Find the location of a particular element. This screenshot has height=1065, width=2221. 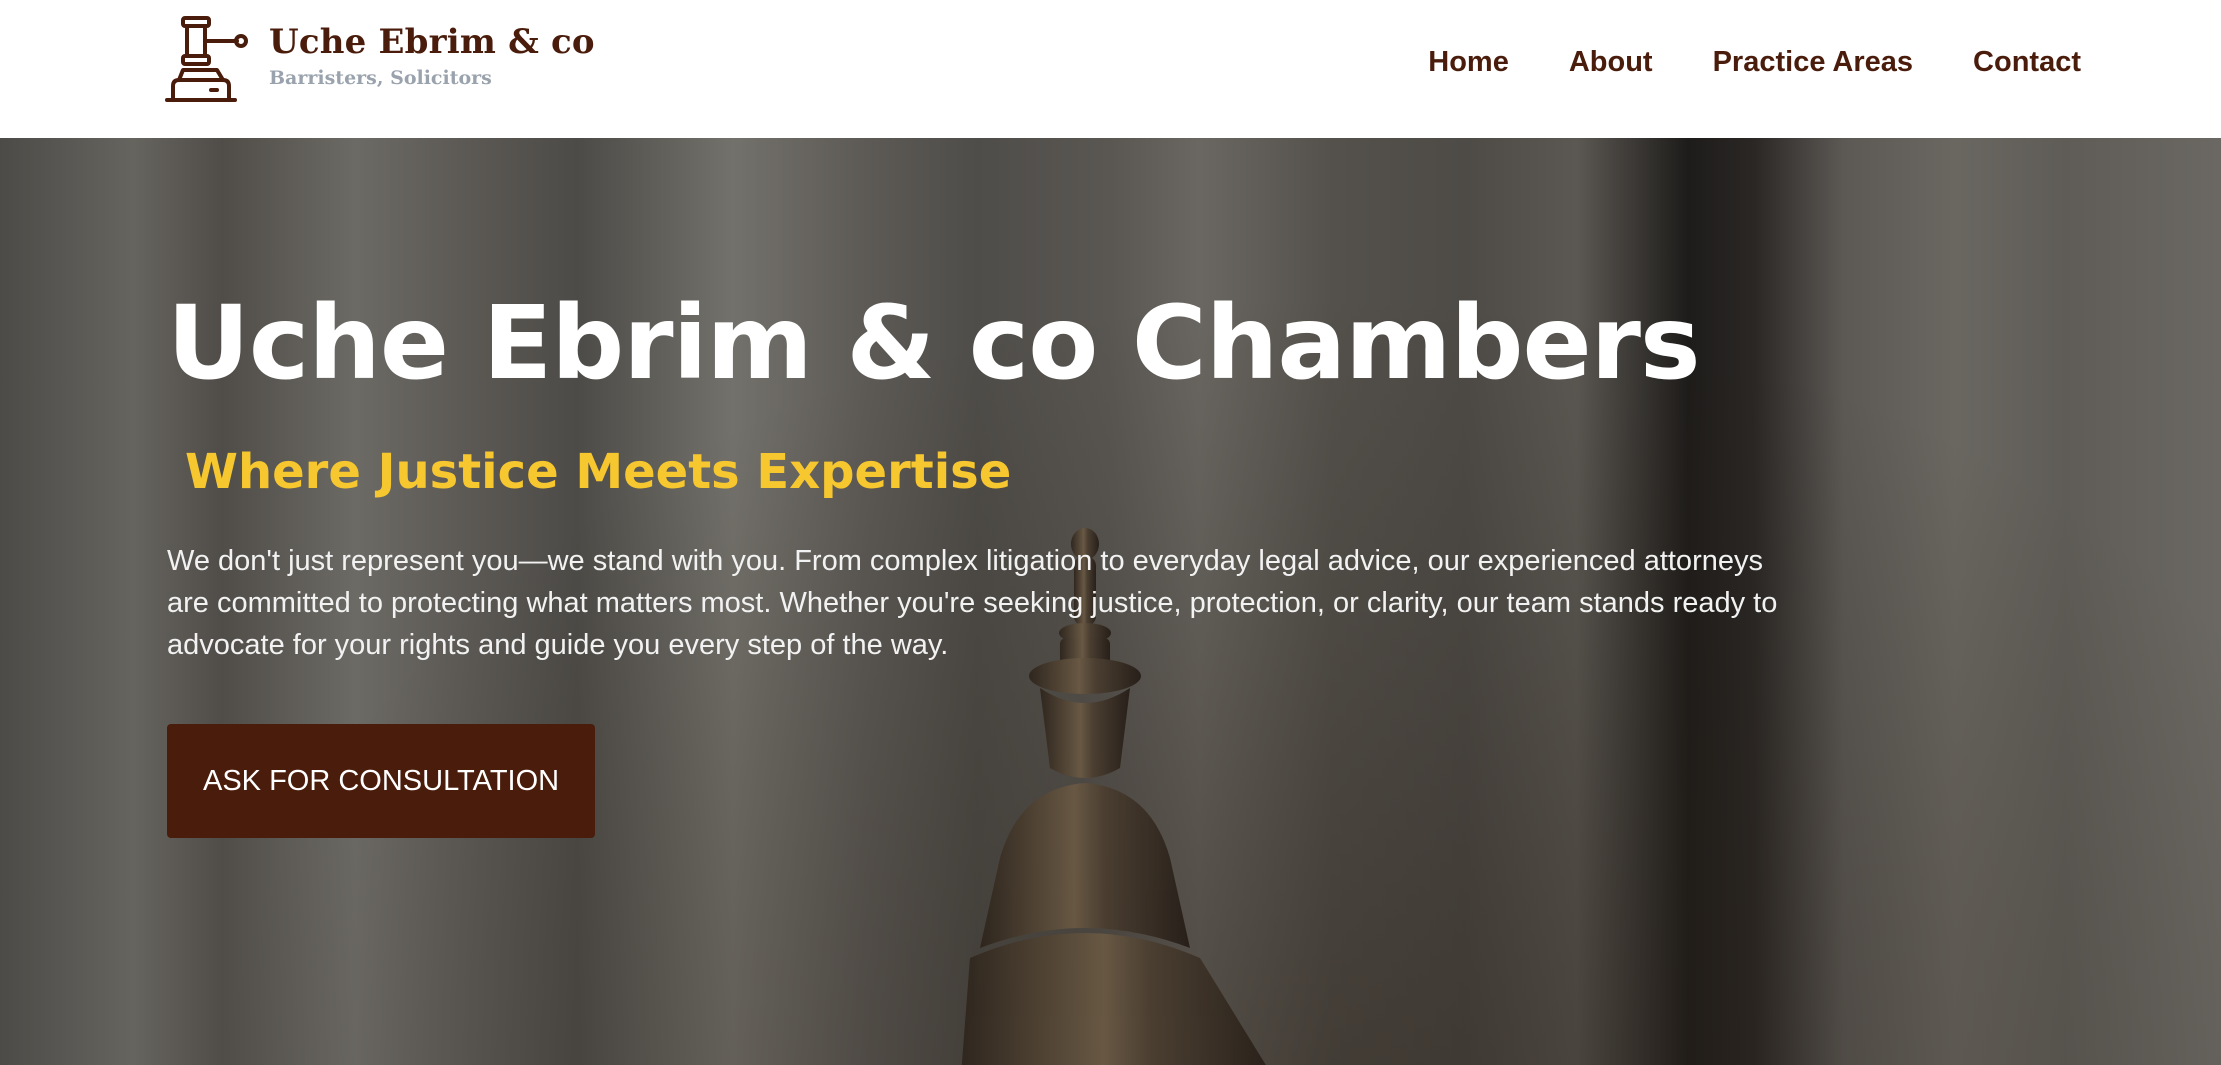

hero-subtitle: Where Justice Meets Expertise is located at coordinates (598, 472).